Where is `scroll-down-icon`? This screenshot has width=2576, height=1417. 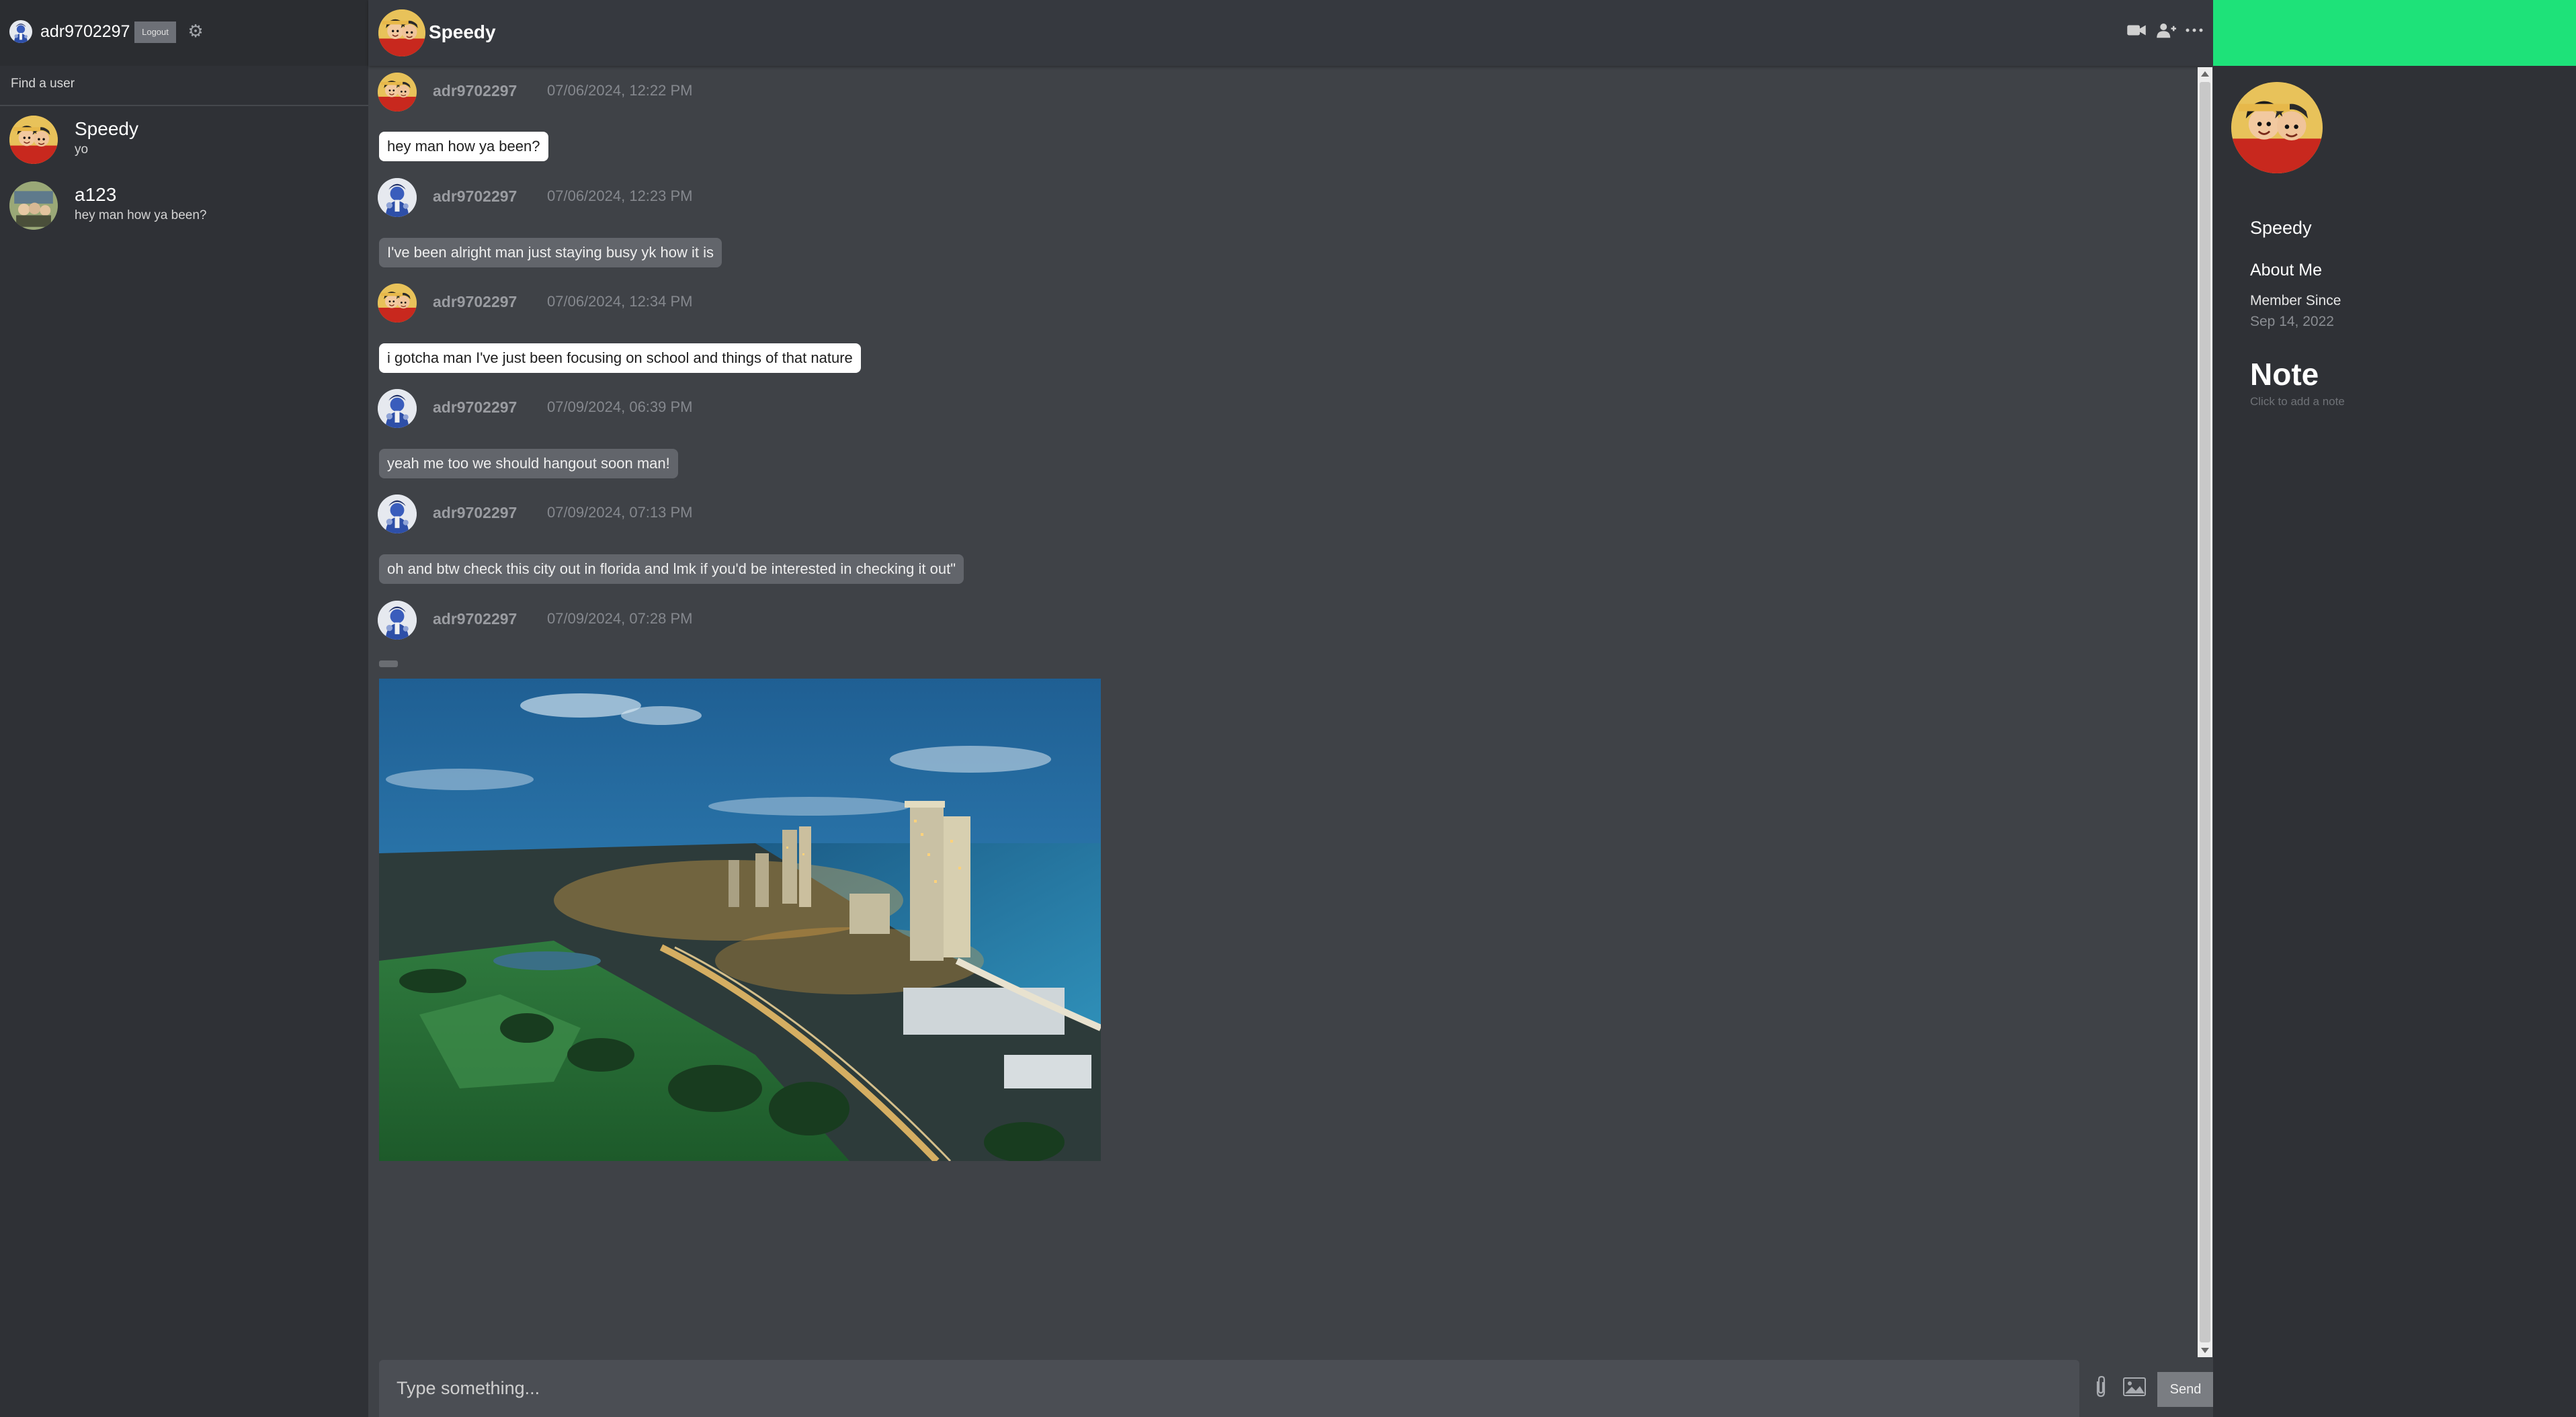 scroll-down-icon is located at coordinates (2205, 1350).